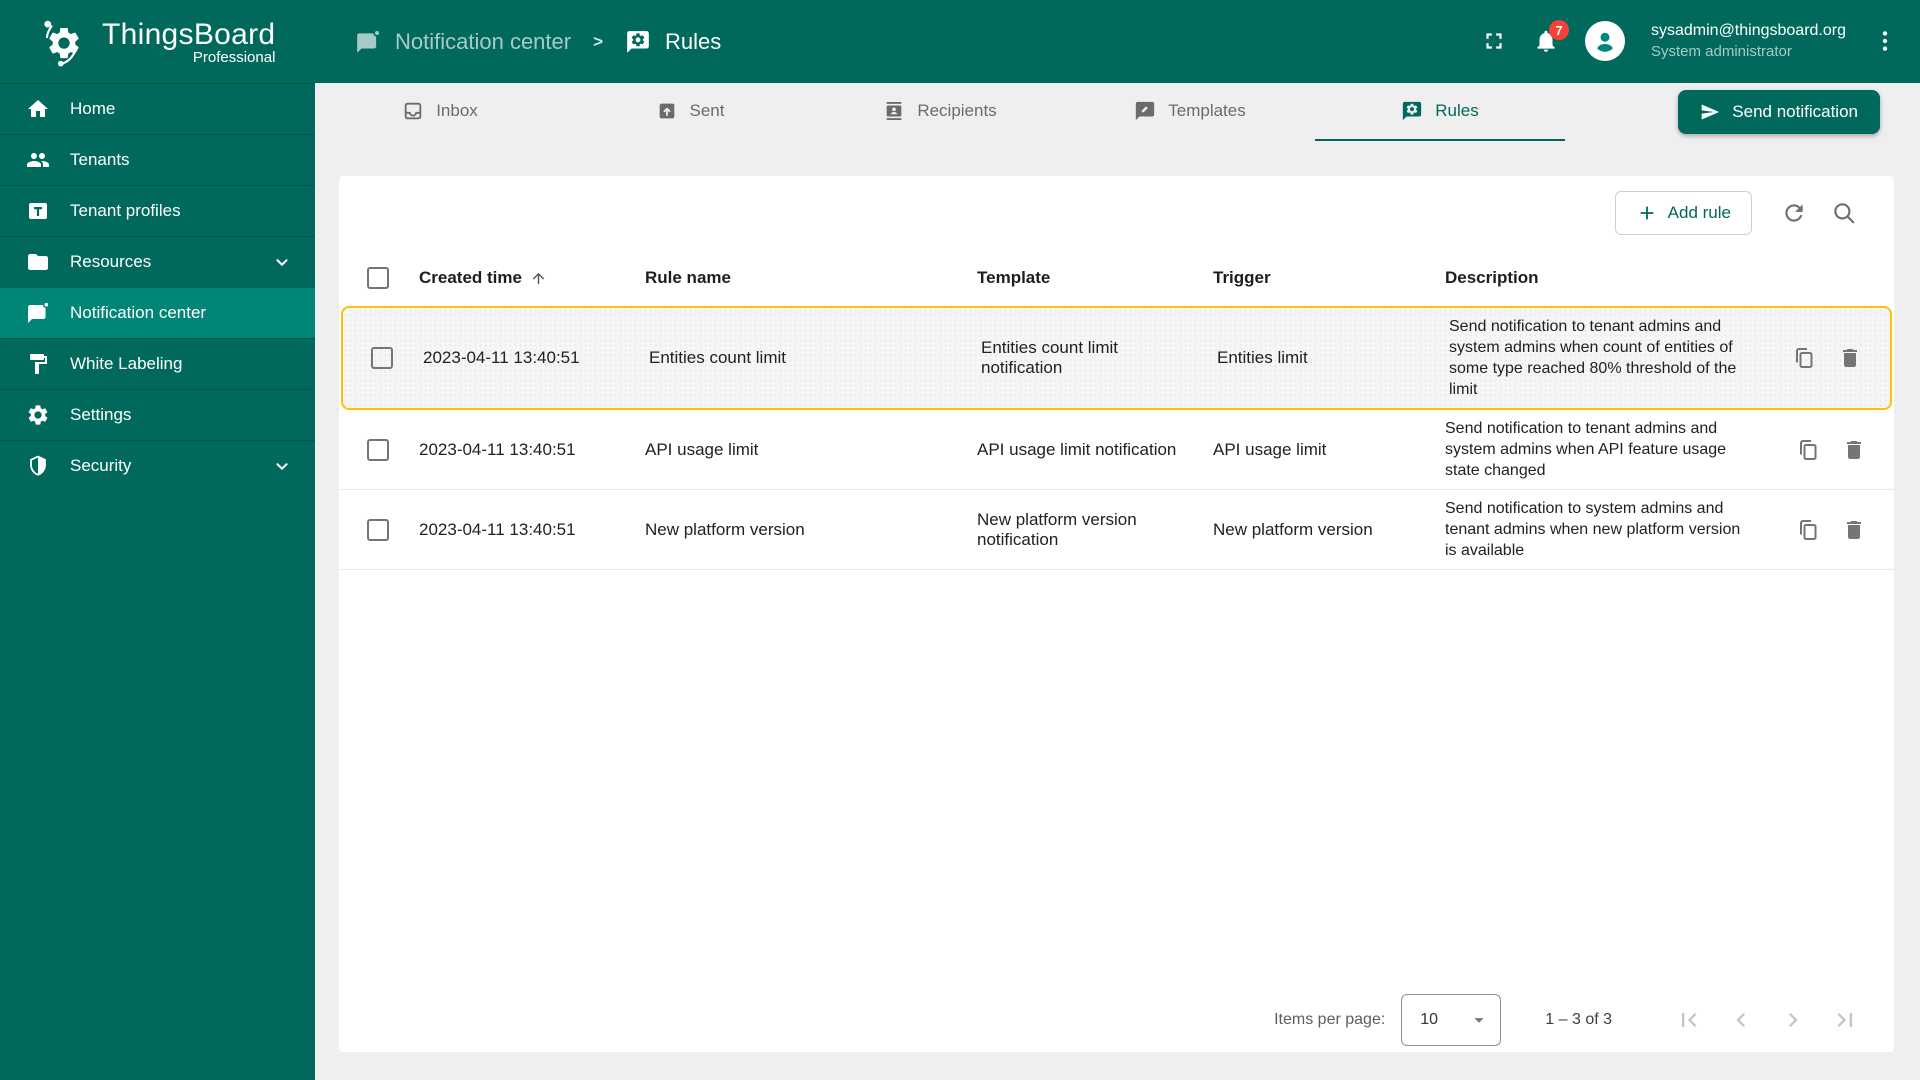 Image resolution: width=1920 pixels, height=1080 pixels. What do you see at coordinates (483, 41) in the screenshot?
I see `breadcrumb-parent-label: Notification center` at bounding box center [483, 41].